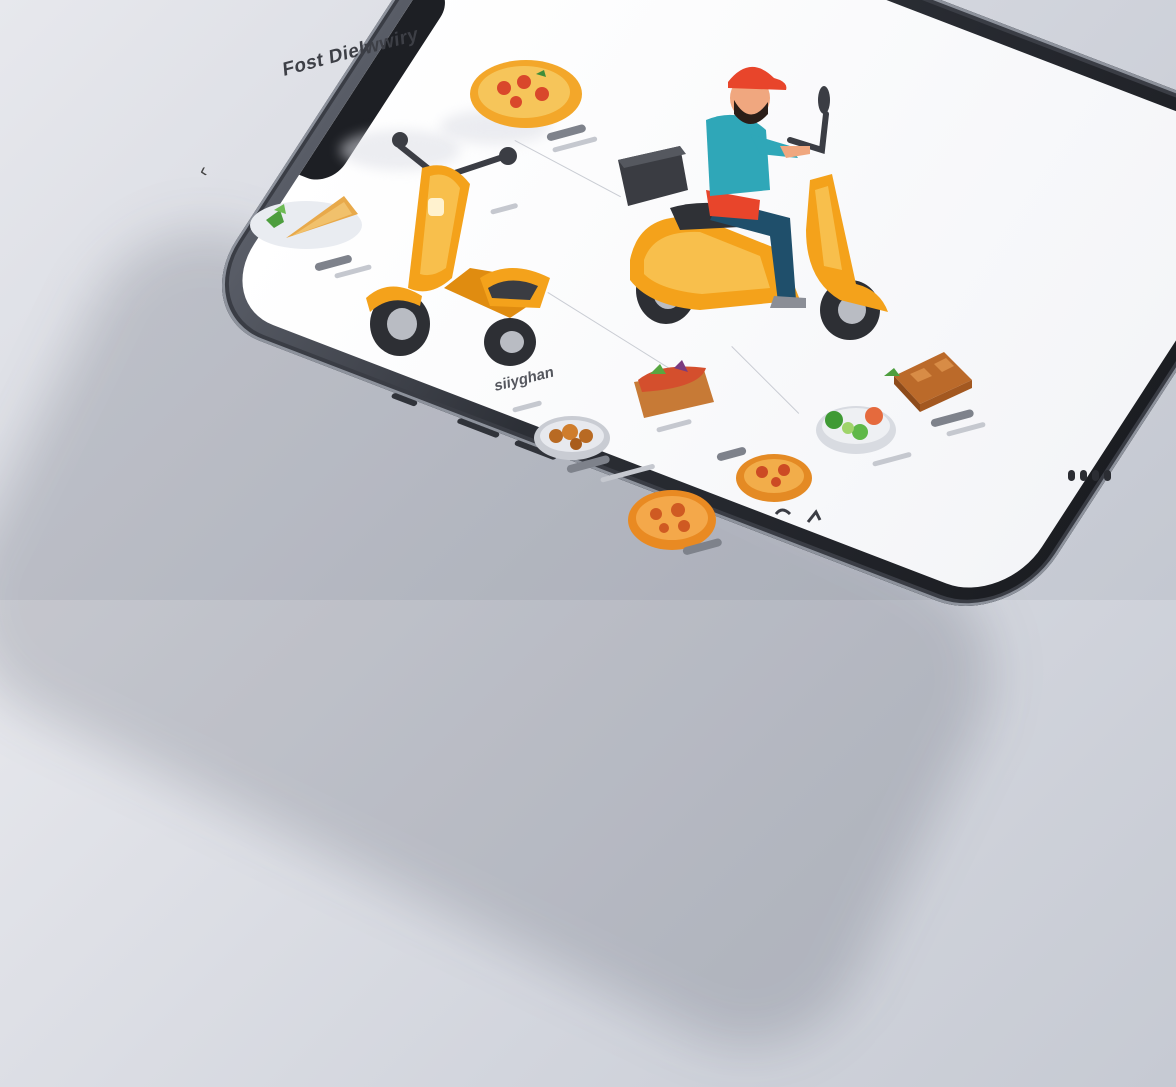  I want to click on section-title: siiyghan, so click(524, 379).